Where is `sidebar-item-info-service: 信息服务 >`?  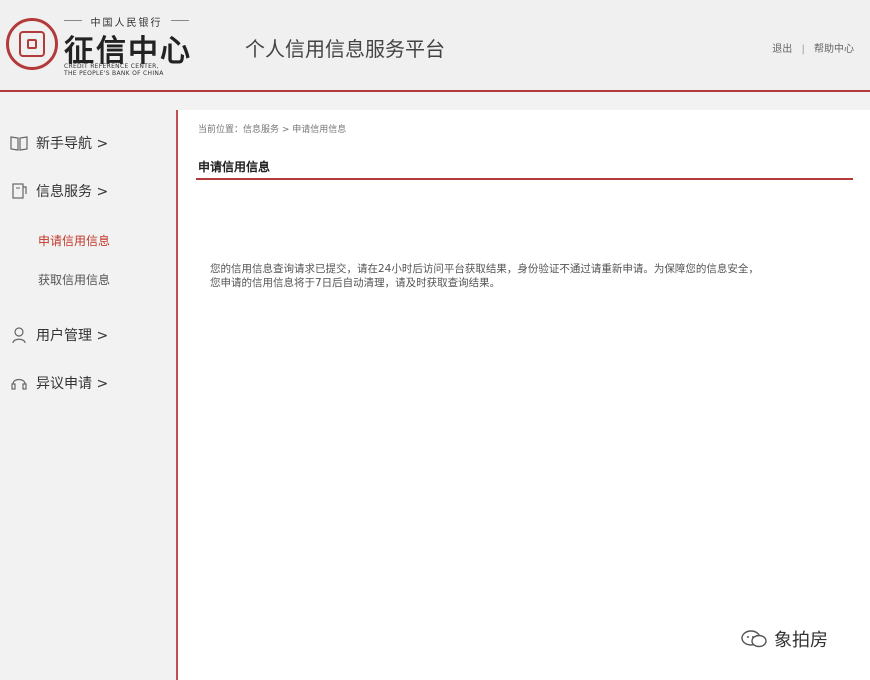 sidebar-item-info-service: 信息服务 > is located at coordinates (54, 191).